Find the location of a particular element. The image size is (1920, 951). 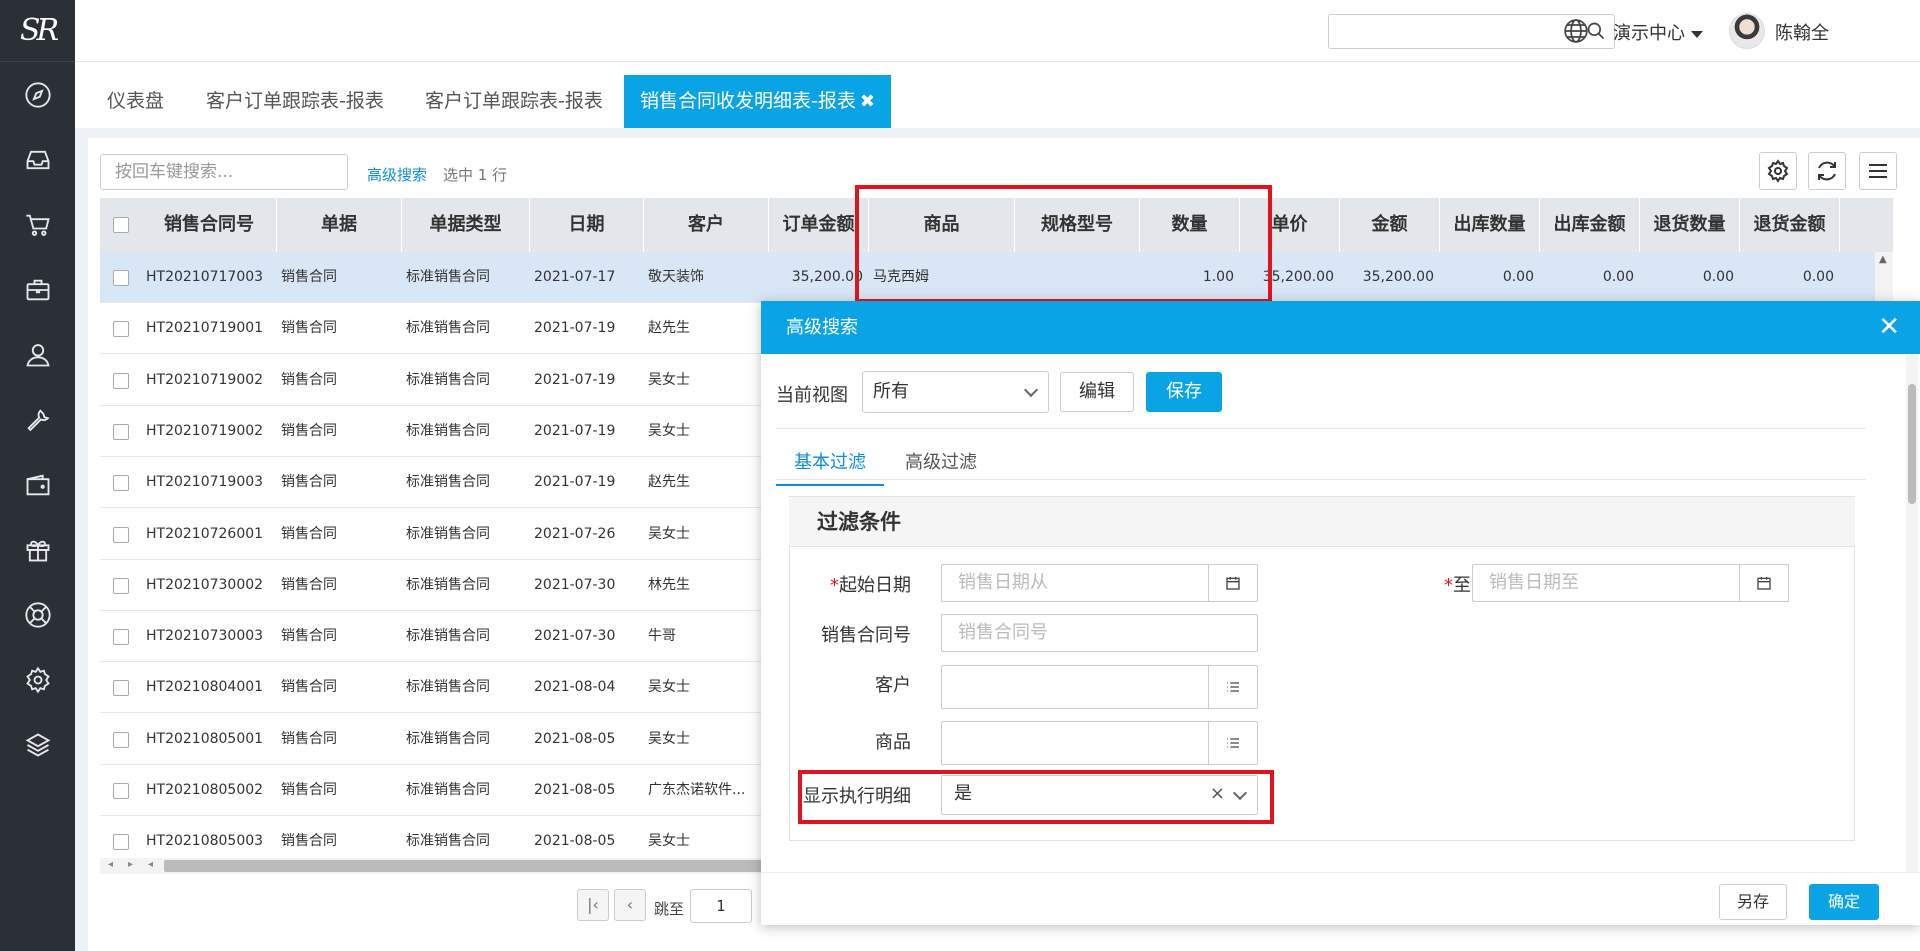

col-doc: 单据 is located at coordinates (339, 225).